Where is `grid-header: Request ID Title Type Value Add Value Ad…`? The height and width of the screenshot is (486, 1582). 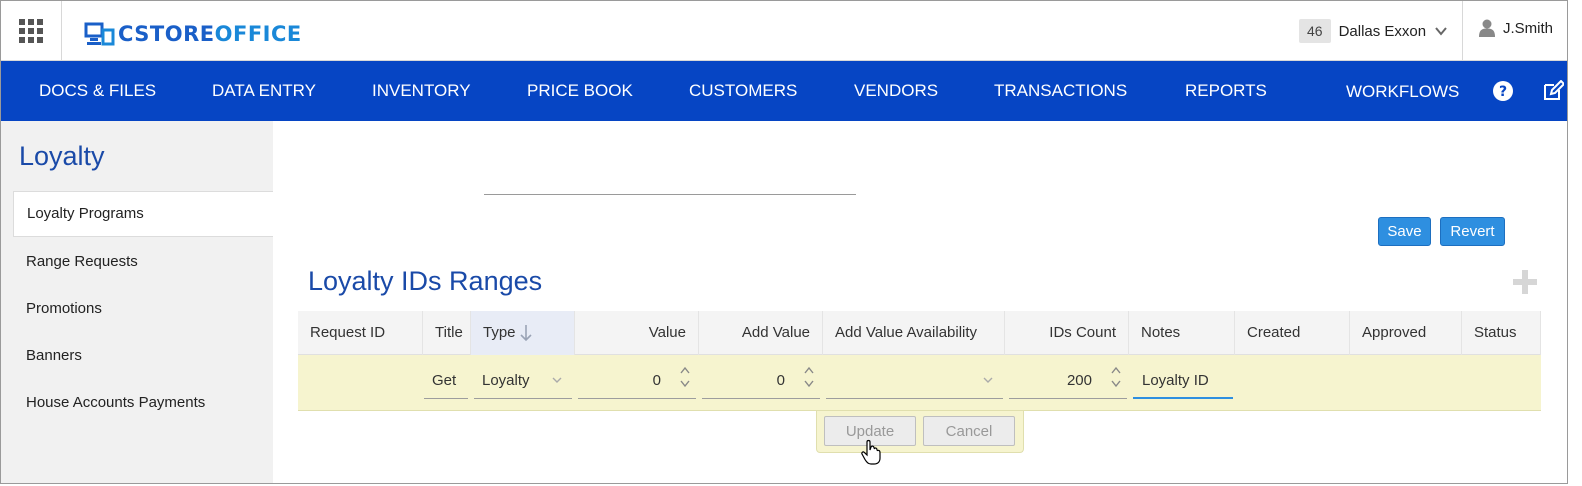 grid-header: Request ID Title Type Value Add Value Ad… is located at coordinates (919, 333).